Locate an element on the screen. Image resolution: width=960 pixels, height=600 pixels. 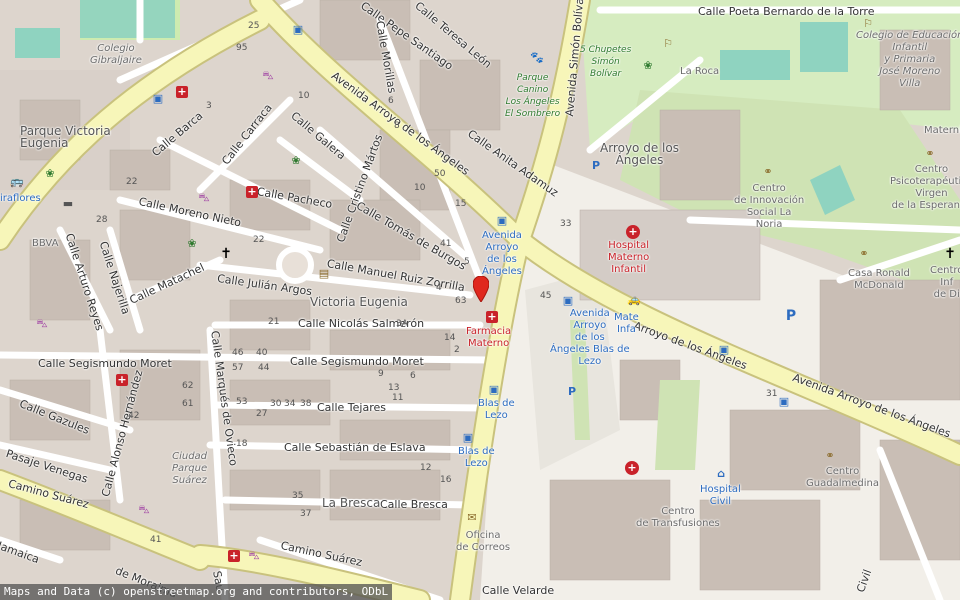
community-center-icon: ⚭ is located at coordinates (768, 172).